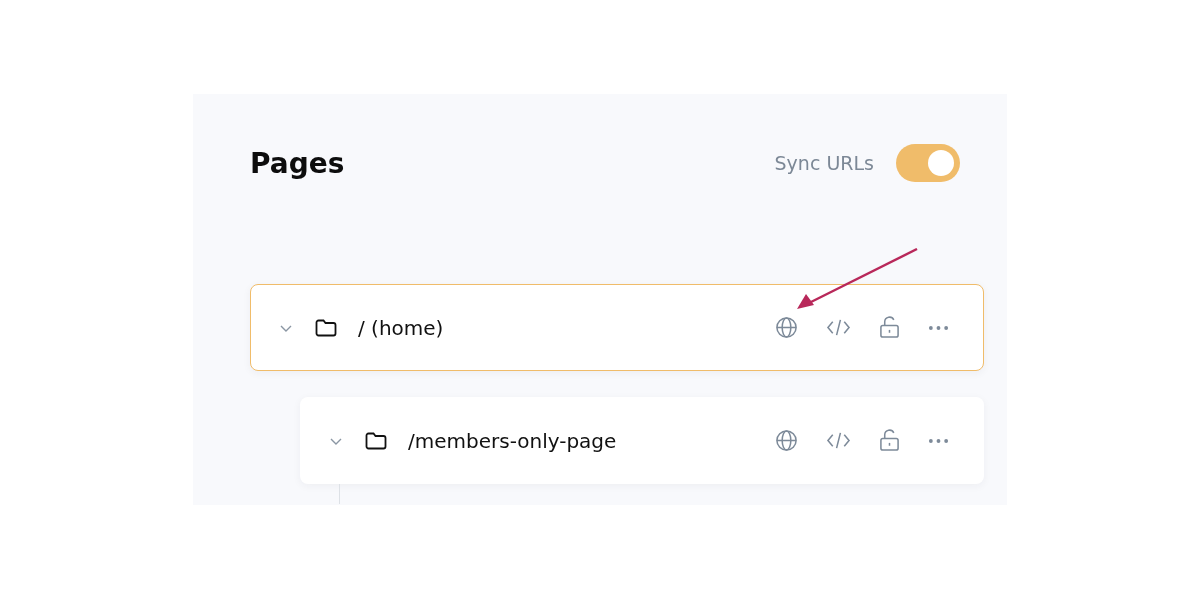 The height and width of the screenshot is (600, 1200). What do you see at coordinates (928, 163) in the screenshot?
I see `sync-toggle` at bounding box center [928, 163].